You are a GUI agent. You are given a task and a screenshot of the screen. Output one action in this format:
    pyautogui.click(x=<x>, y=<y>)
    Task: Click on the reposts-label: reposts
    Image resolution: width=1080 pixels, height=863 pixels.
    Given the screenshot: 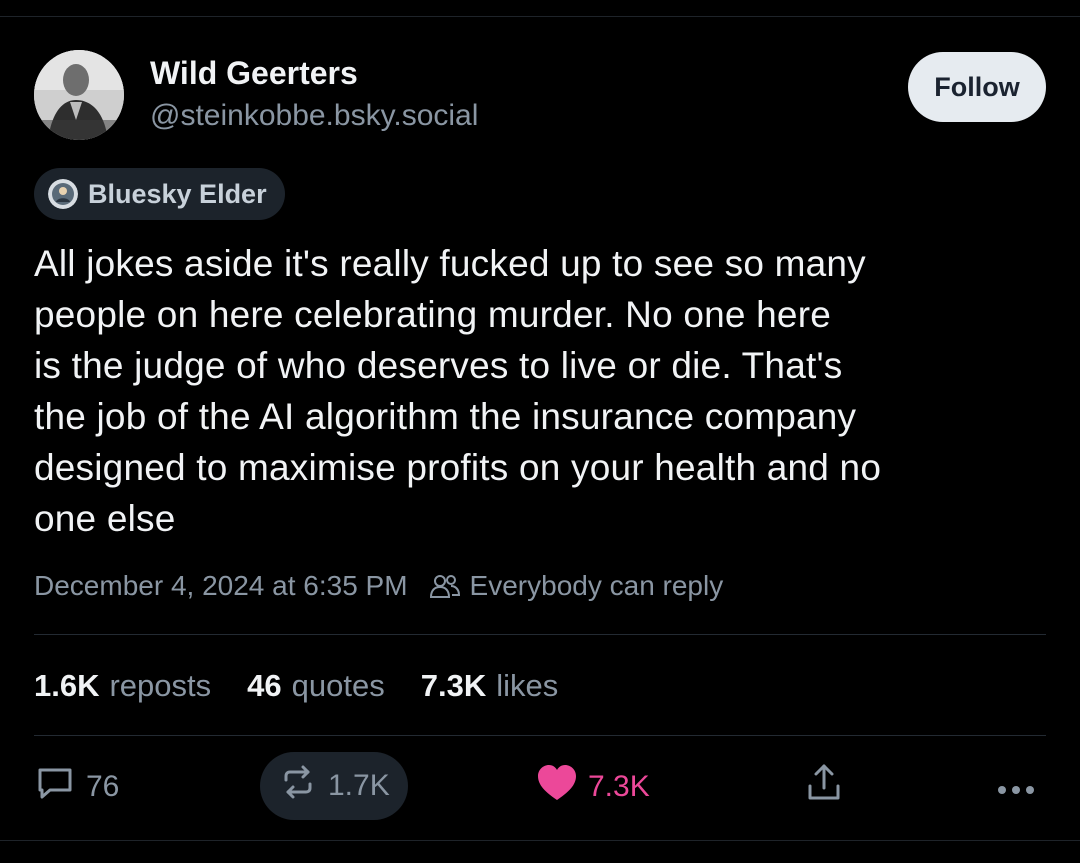 What is the action you would take?
    pyautogui.click(x=160, y=685)
    